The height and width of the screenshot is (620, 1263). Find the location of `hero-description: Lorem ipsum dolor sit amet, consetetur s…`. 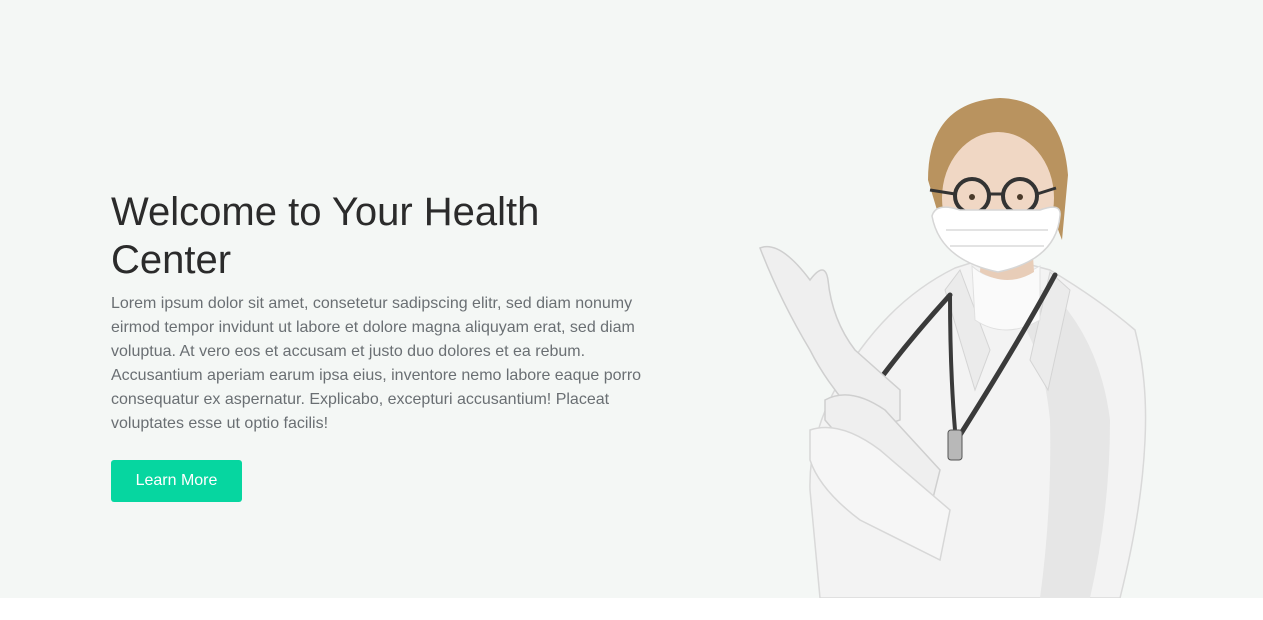

hero-description: Lorem ipsum dolor sit amet, consetetur s… is located at coordinates (376, 363).